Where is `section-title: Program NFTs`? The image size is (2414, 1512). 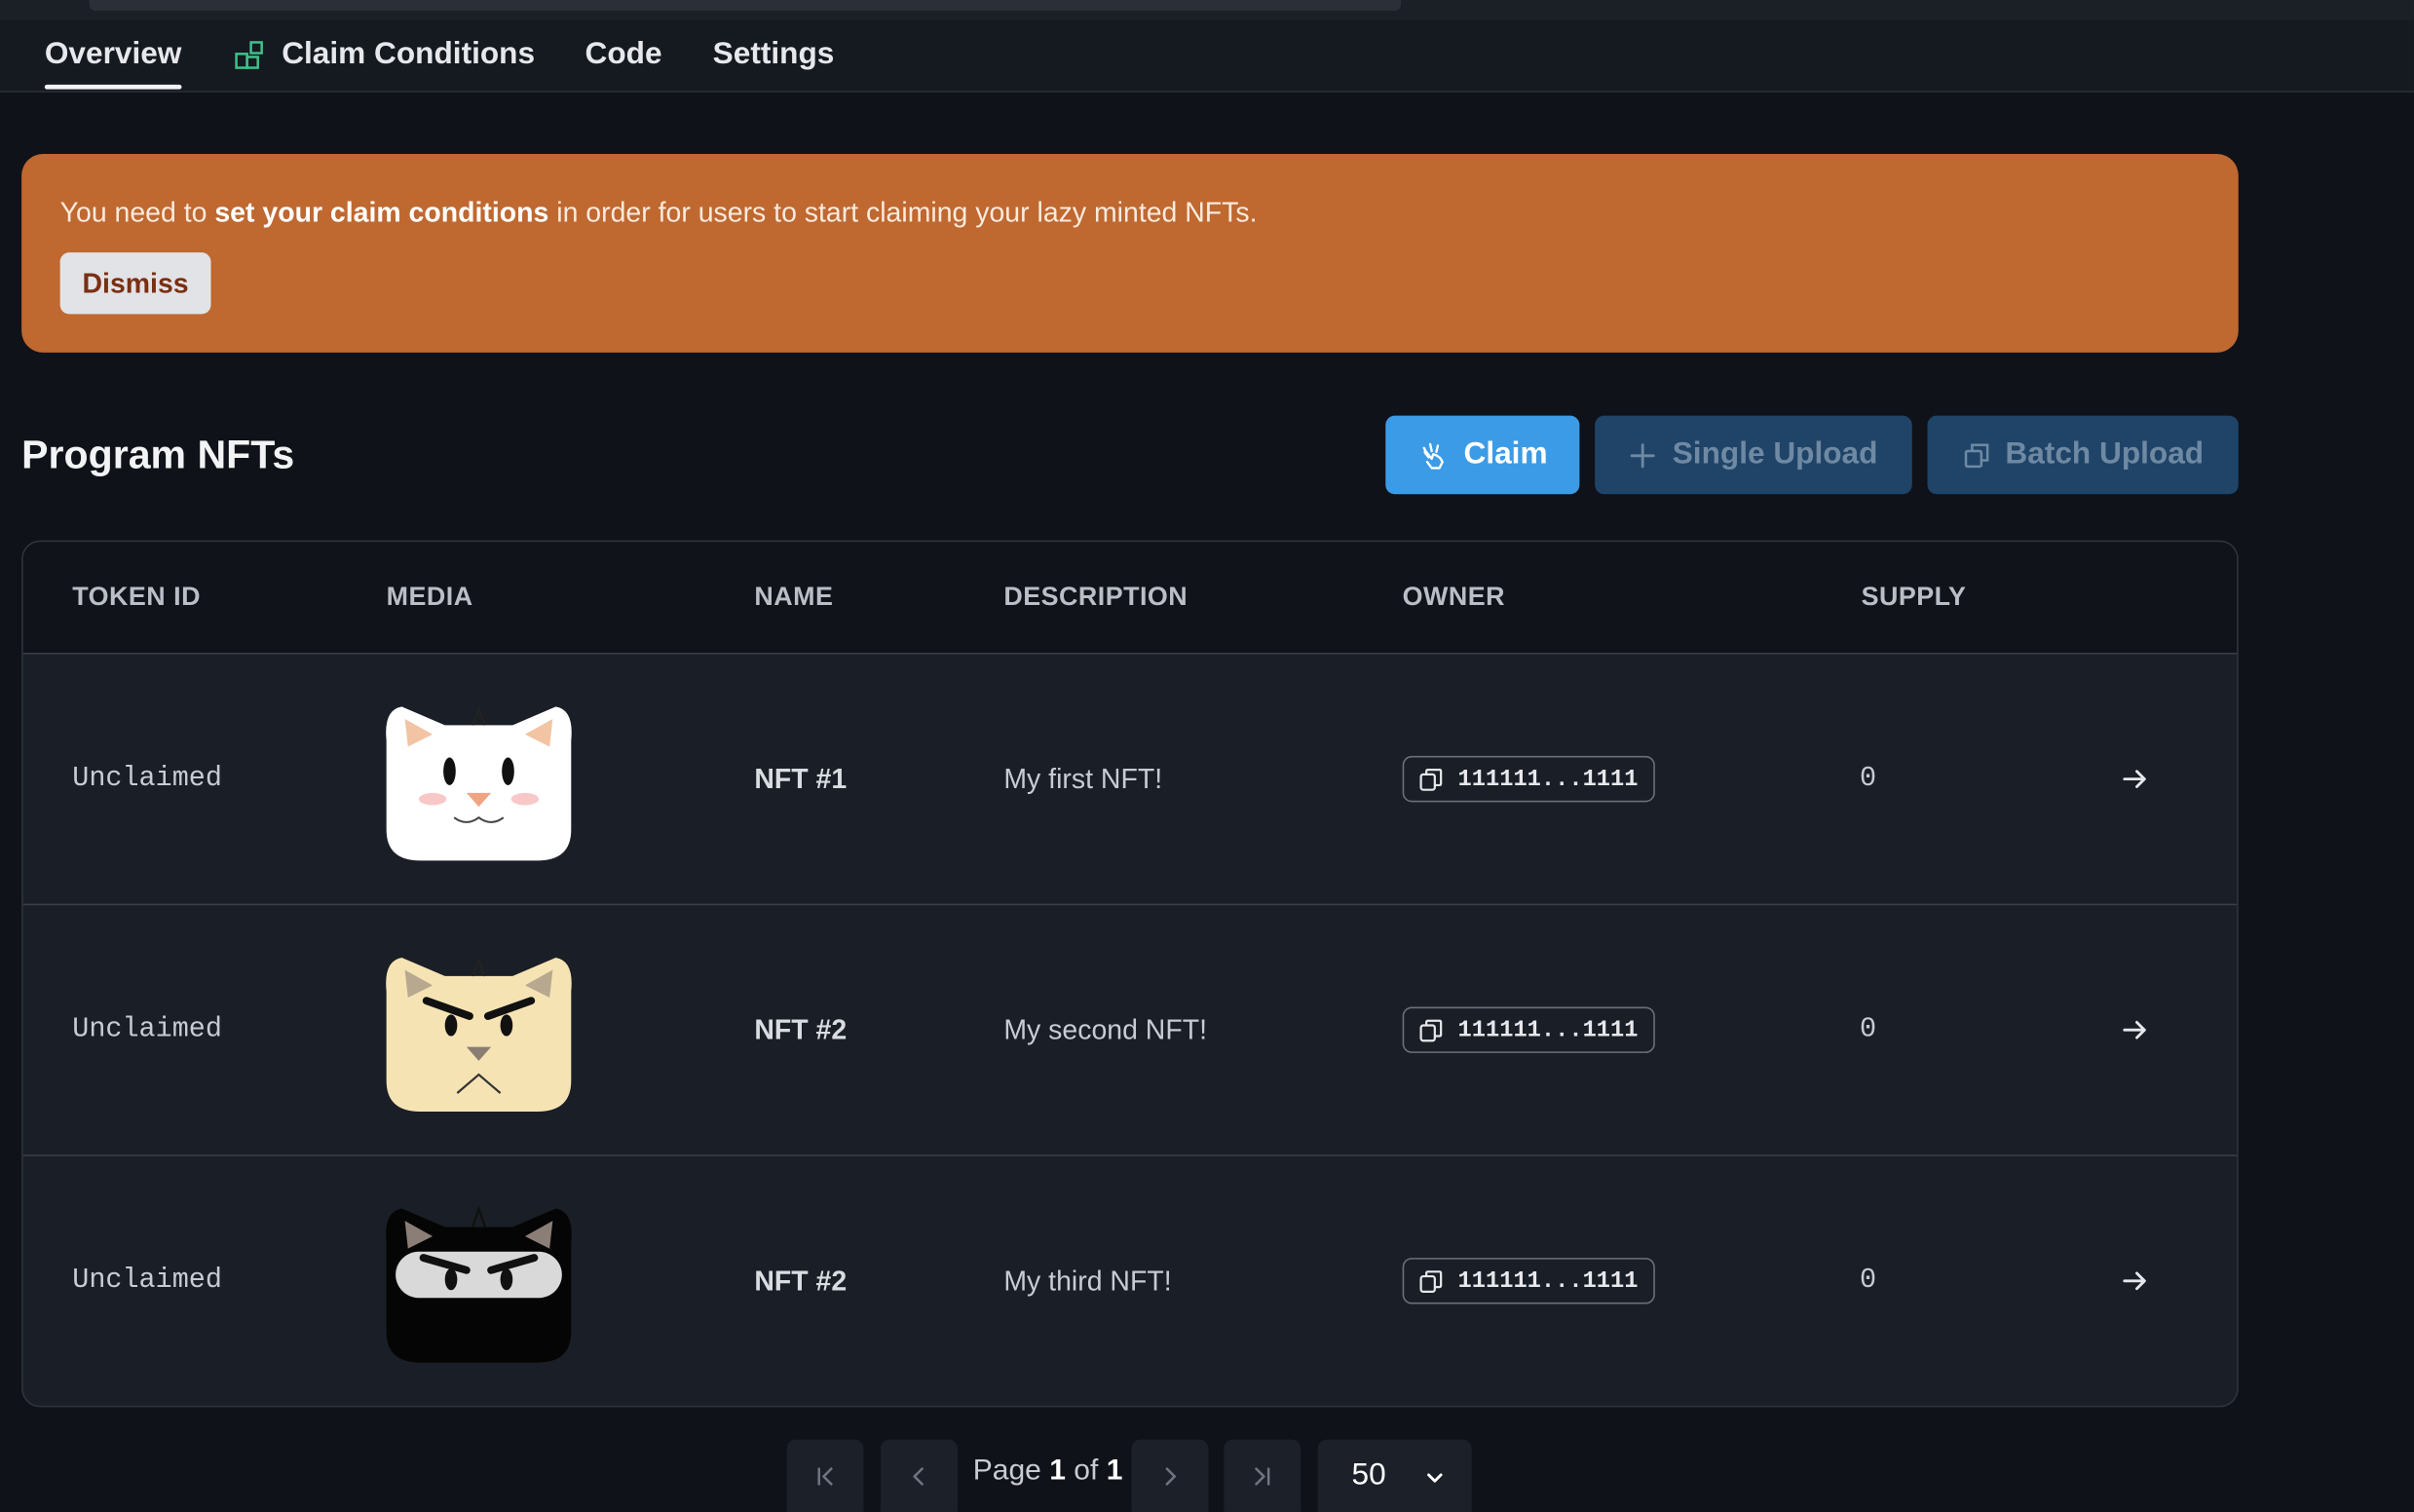
section-title: Program NFTs is located at coordinates (158, 454).